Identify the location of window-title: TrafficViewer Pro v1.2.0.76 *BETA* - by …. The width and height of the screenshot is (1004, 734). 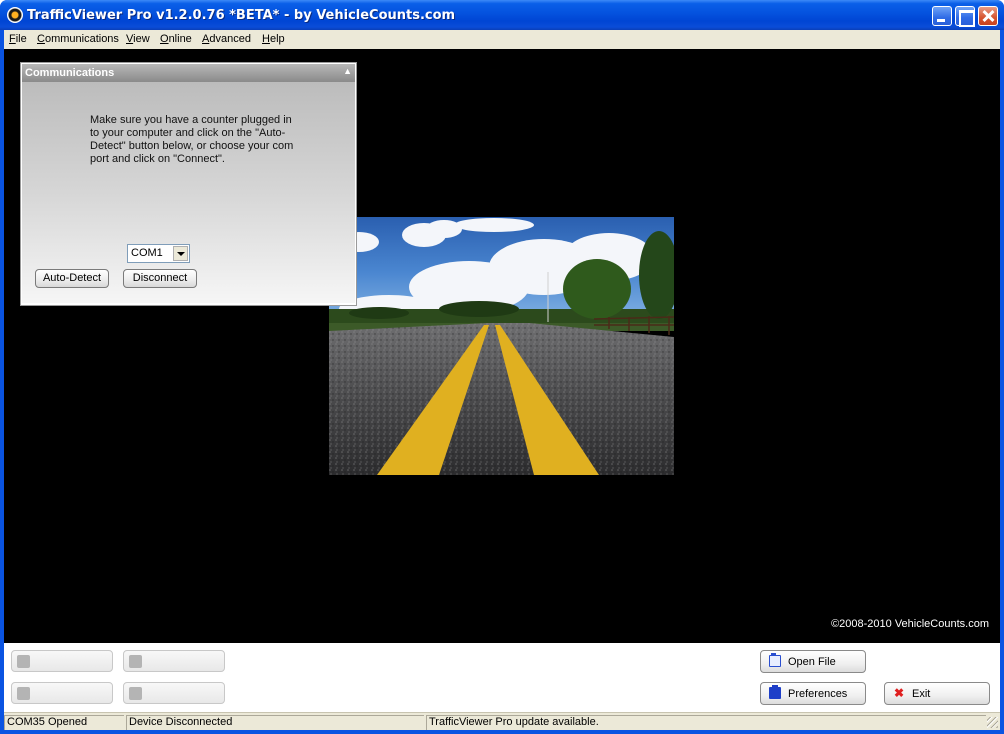
(241, 15).